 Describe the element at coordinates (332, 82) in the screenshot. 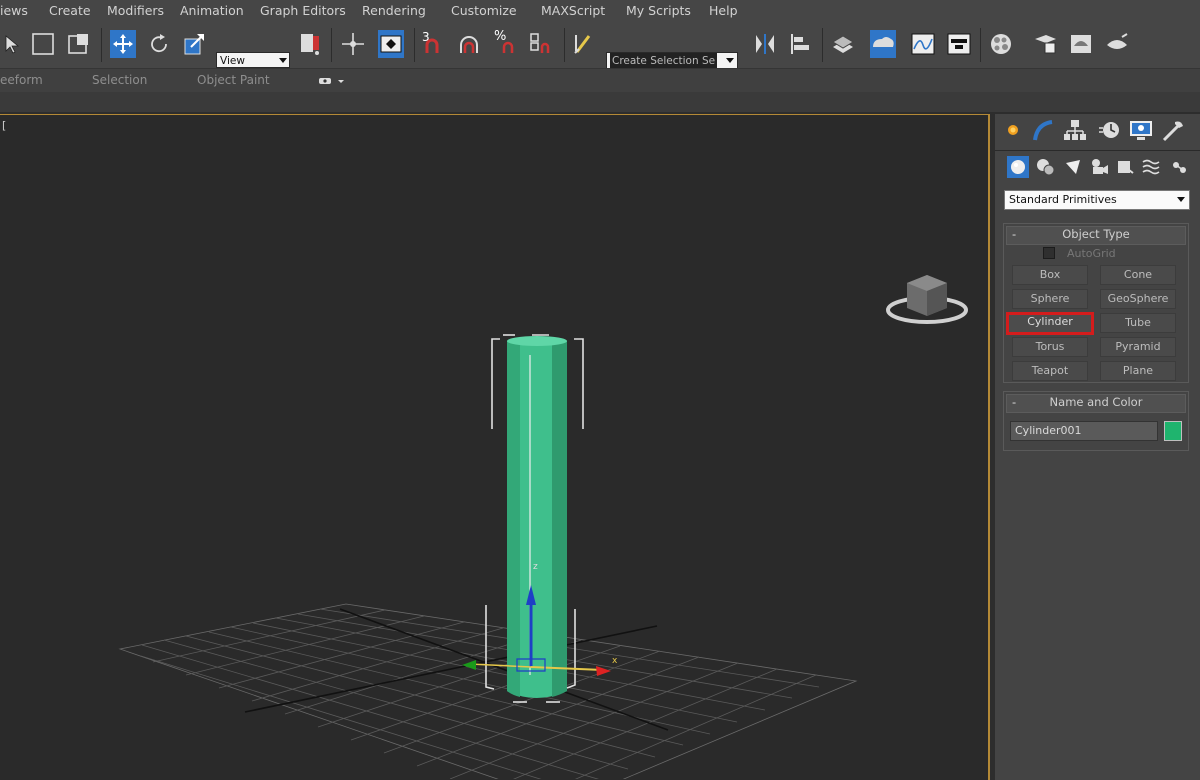

I see `ribbon-options-icon` at that location.